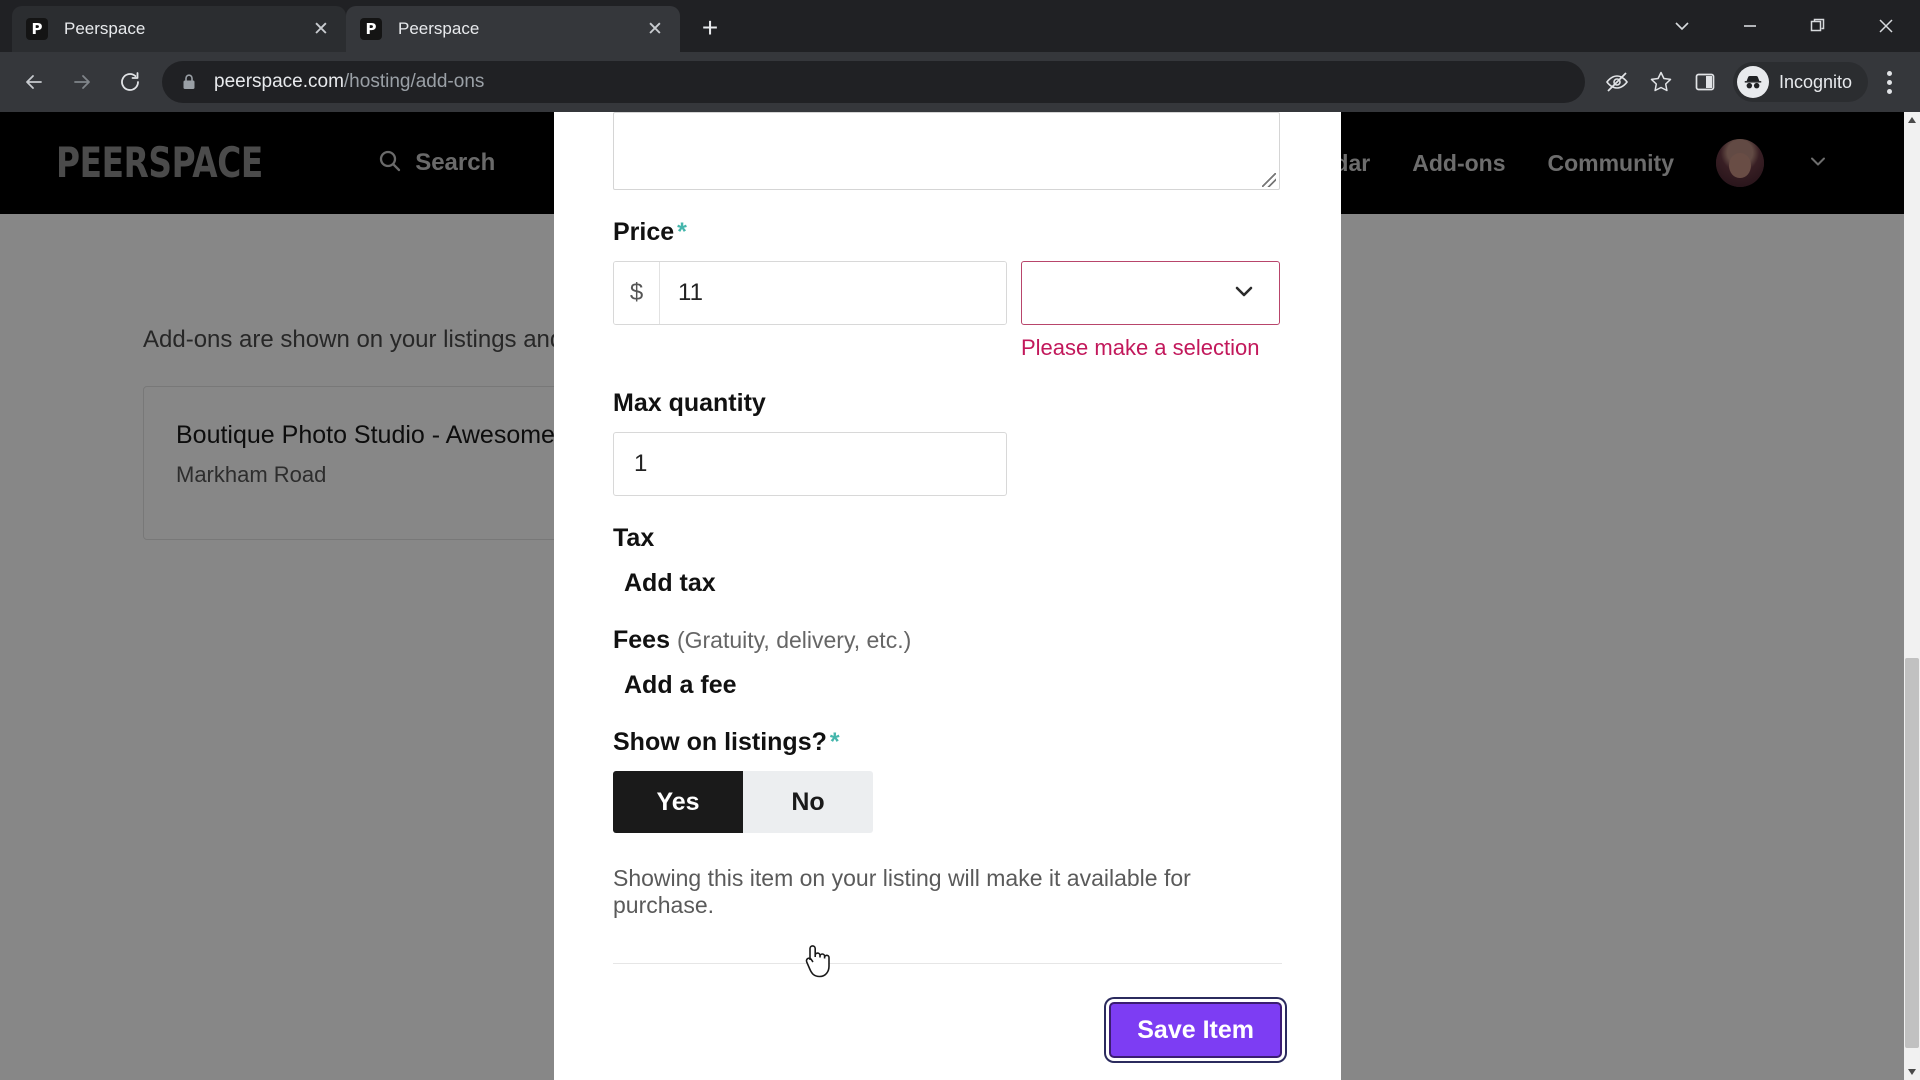 This screenshot has width=1920, height=1080. I want to click on fees-label: Fees (Gratuity, delivery, etc.), so click(947, 640).